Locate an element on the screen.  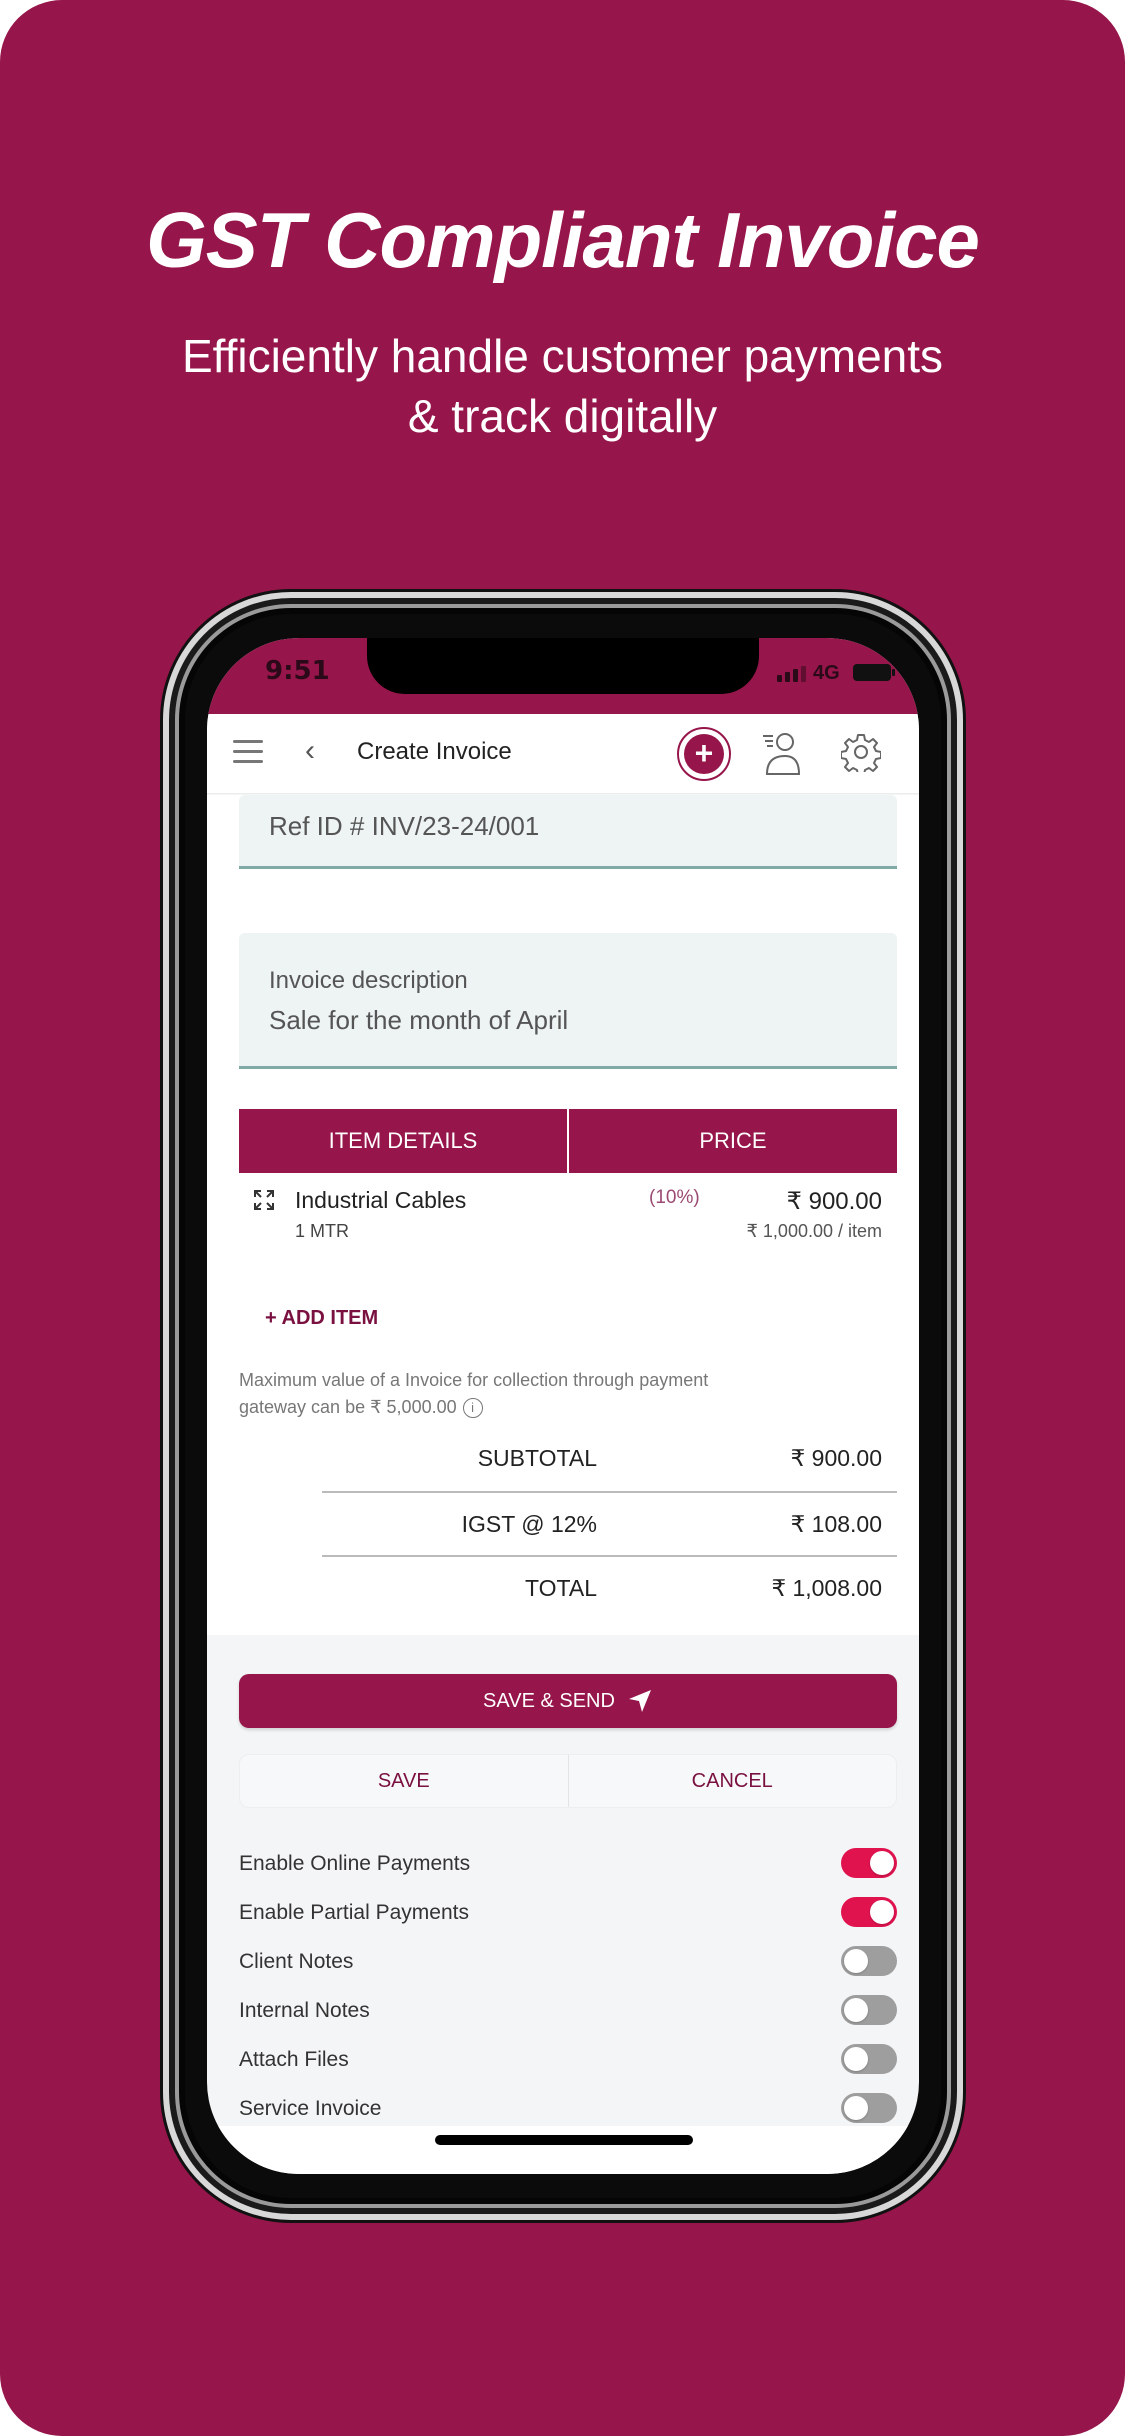
back-icon: ‹ is located at coordinates (310, 751).